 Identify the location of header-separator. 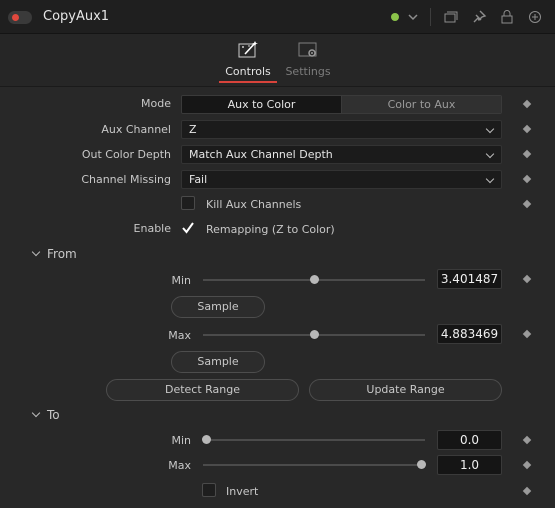
(430, 17).